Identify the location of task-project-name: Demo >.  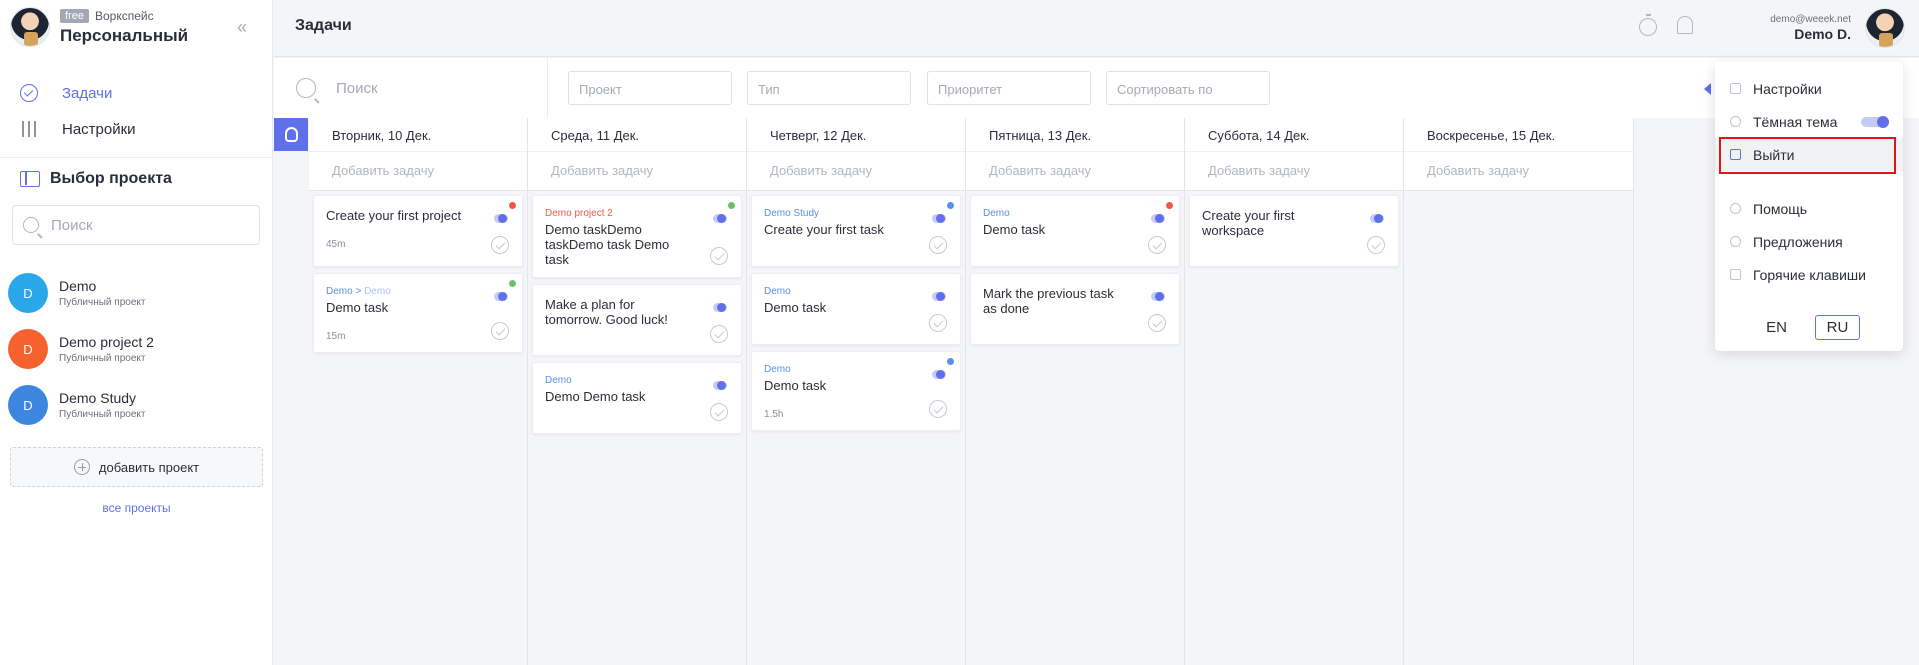
(345, 291).